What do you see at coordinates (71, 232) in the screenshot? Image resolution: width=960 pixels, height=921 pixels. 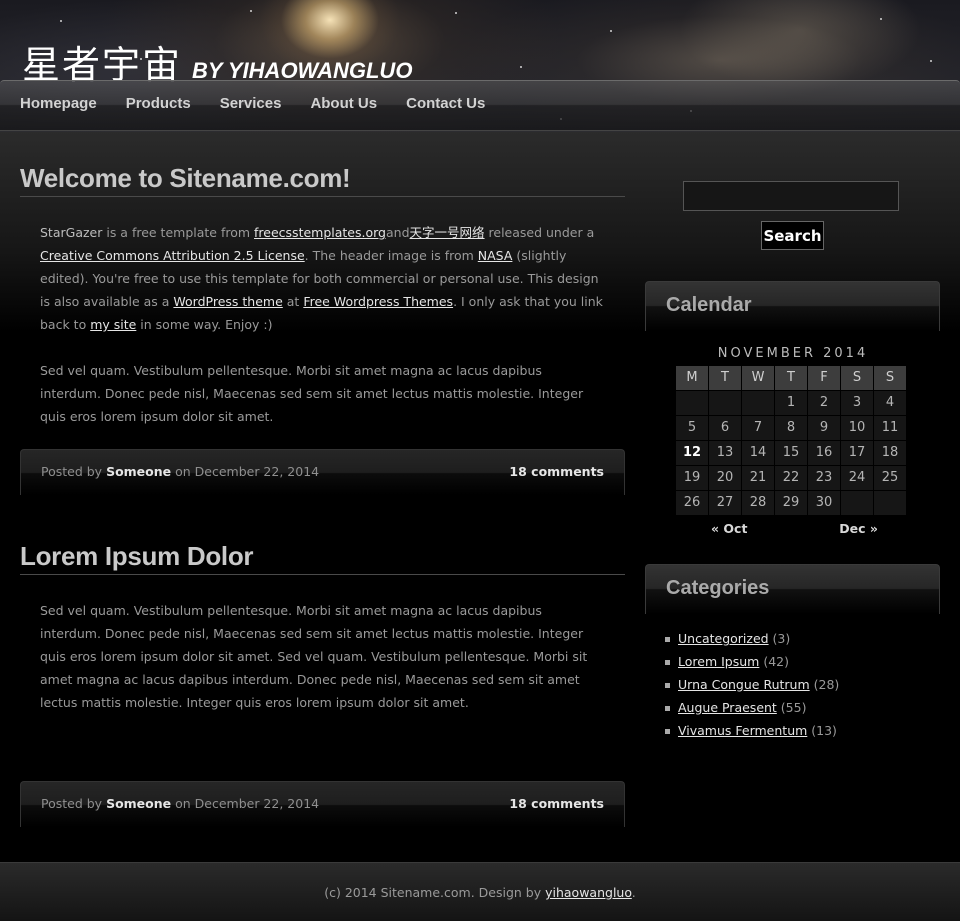 I see `text-stargazer: StarGazer` at bounding box center [71, 232].